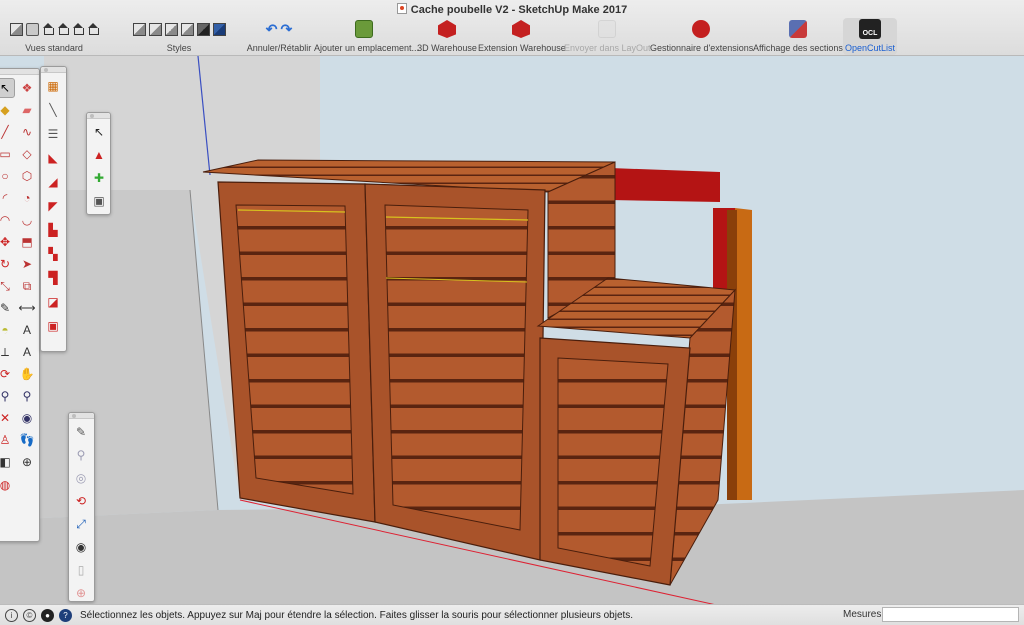 The image size is (1024, 625). Describe the element at coordinates (81, 547) in the screenshot. I see `look-around-camera-icon: ◉` at that location.